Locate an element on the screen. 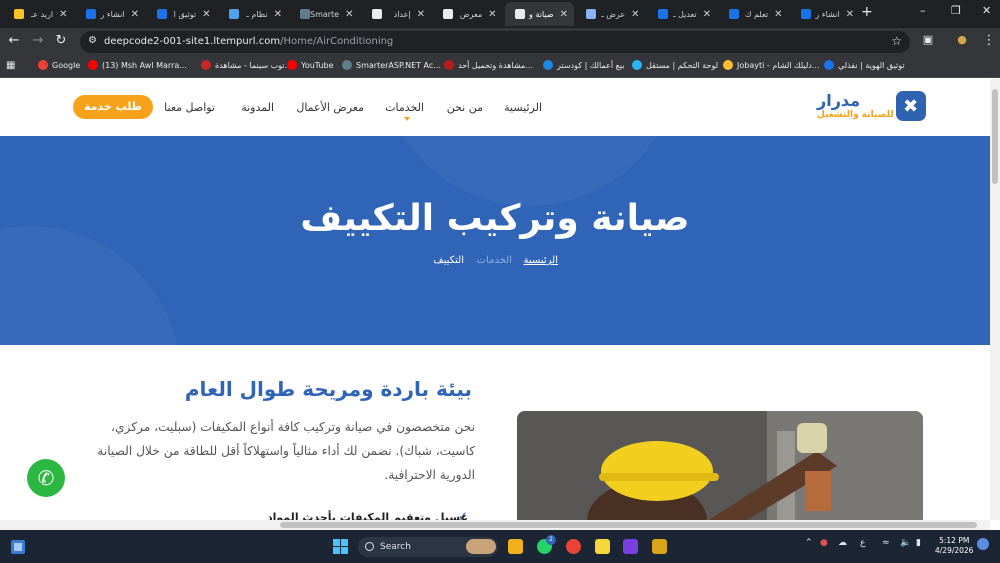 The height and width of the screenshot is (563, 1000). nav-blog: المدونة is located at coordinates (257, 107).